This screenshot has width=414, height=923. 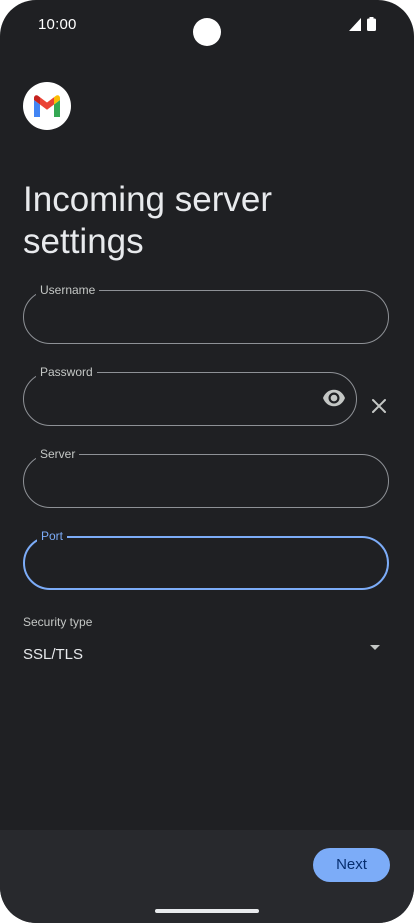 What do you see at coordinates (355, 24) in the screenshot?
I see `signal-icon` at bounding box center [355, 24].